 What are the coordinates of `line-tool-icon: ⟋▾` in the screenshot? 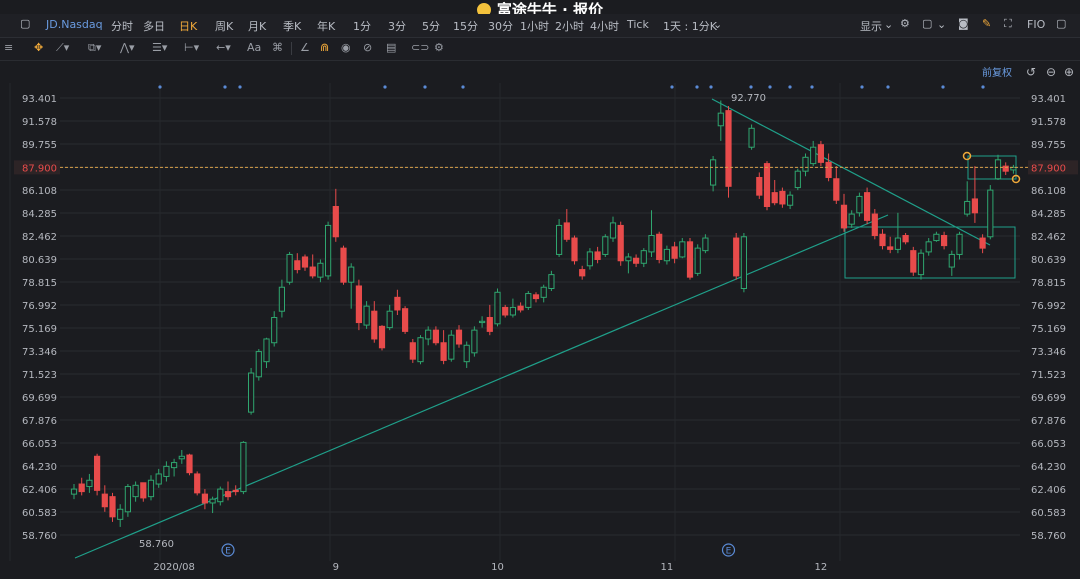 It's located at (62, 48).